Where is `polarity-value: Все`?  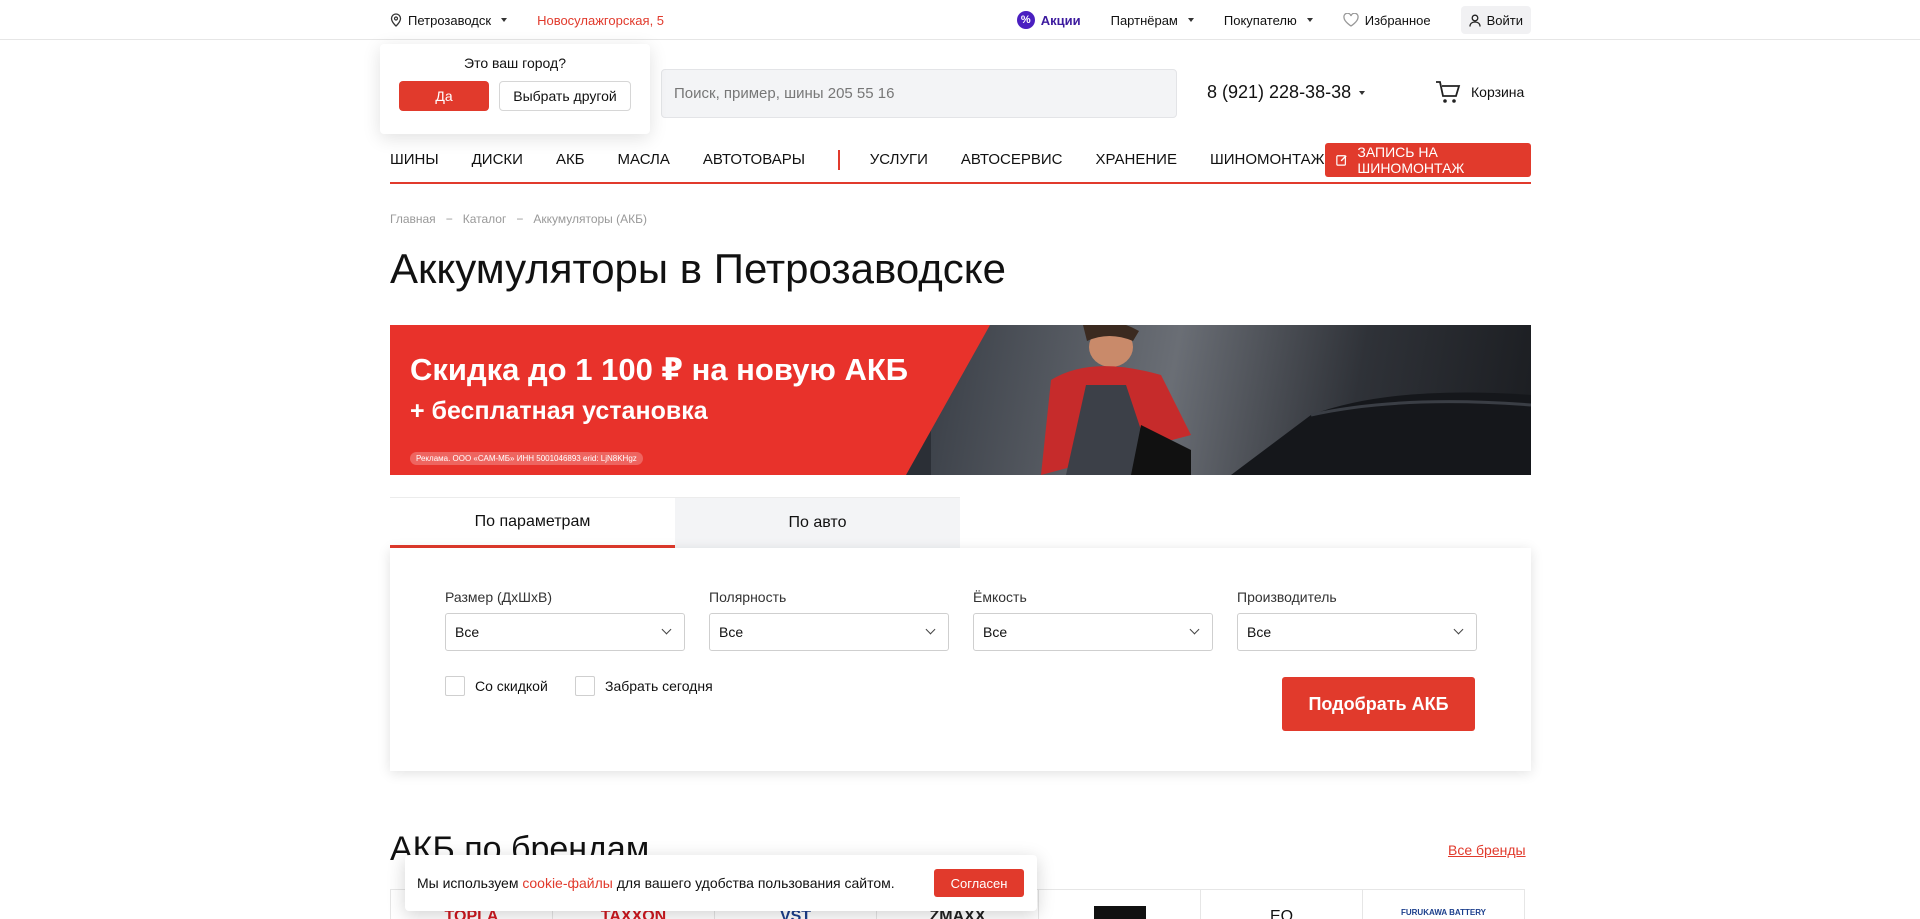 polarity-value: Все is located at coordinates (731, 632).